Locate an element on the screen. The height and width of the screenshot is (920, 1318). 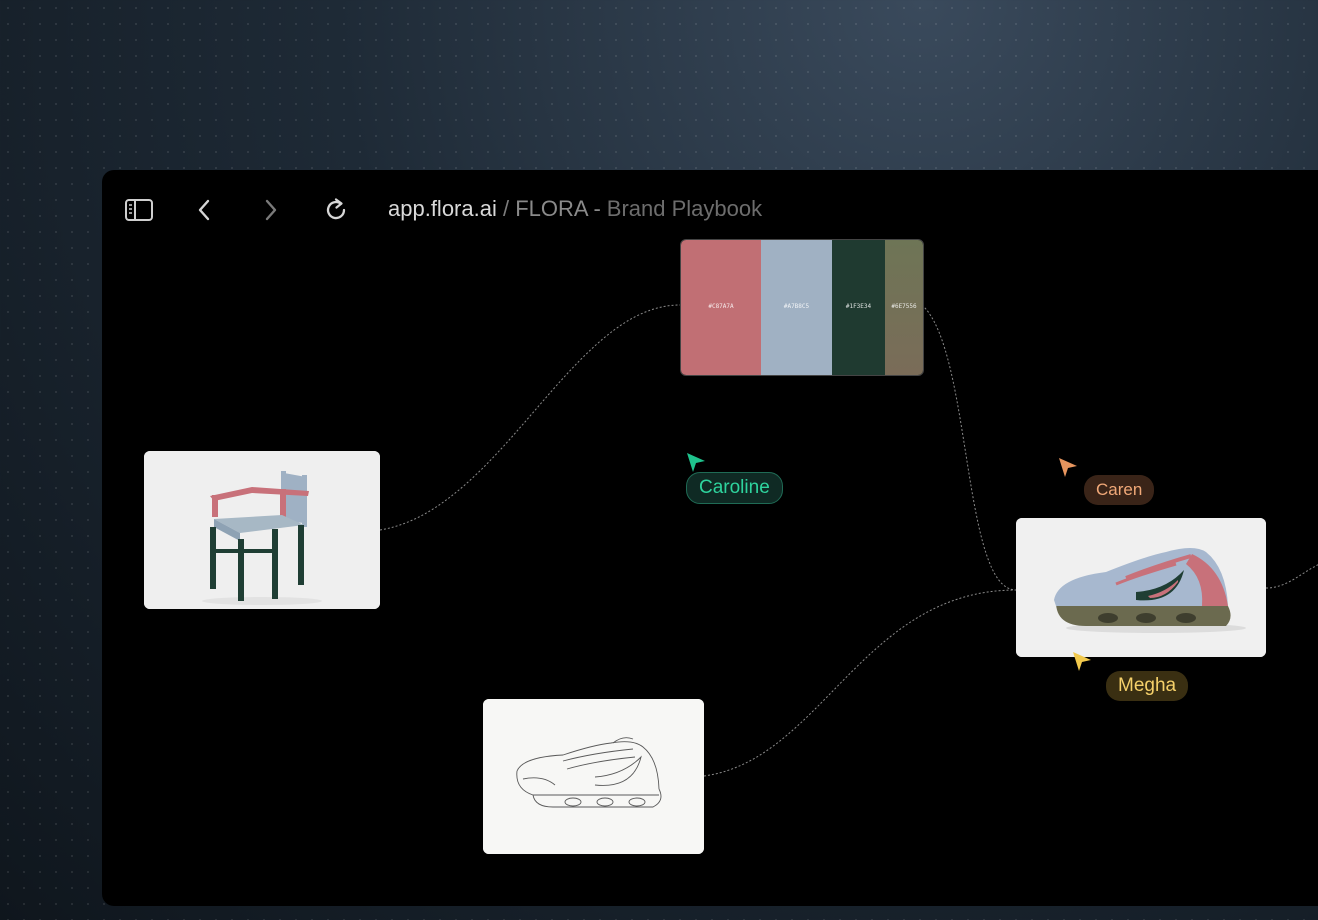
edge-sketch-to-sneaker is located at coordinates (860, 683).